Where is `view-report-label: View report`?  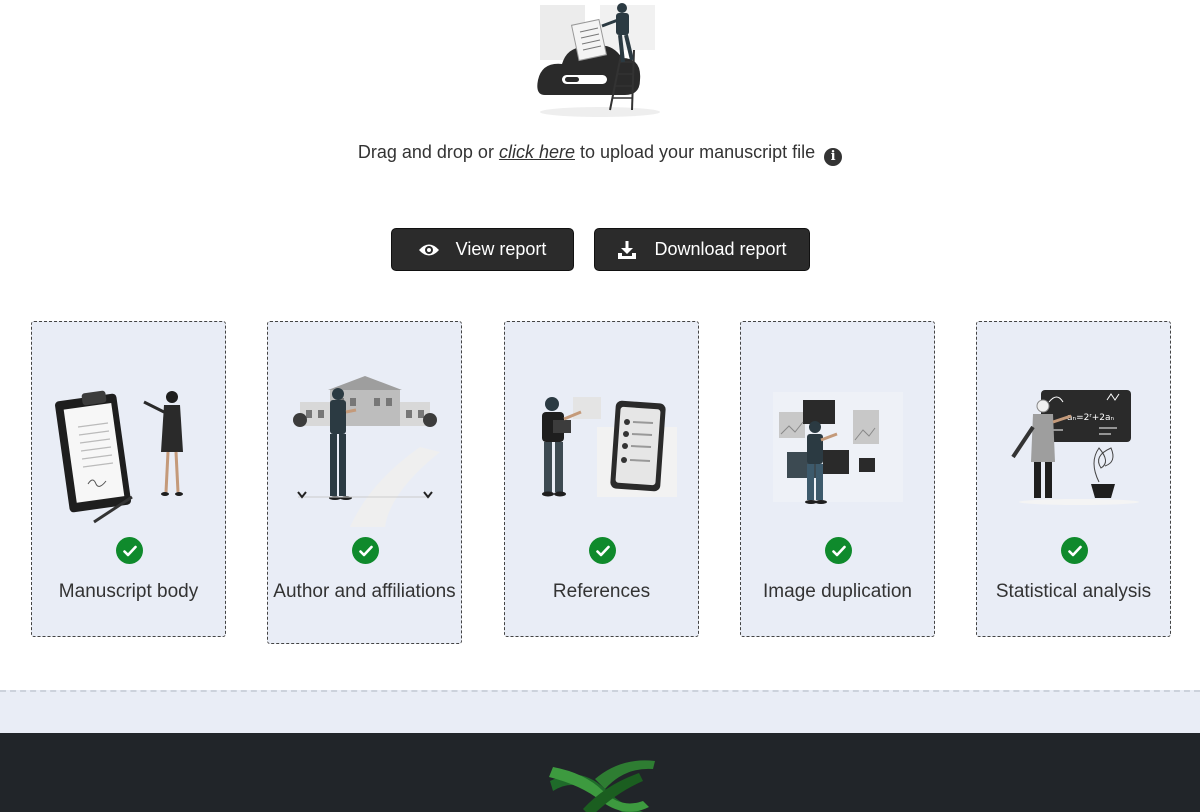 view-report-label: View report is located at coordinates (501, 249).